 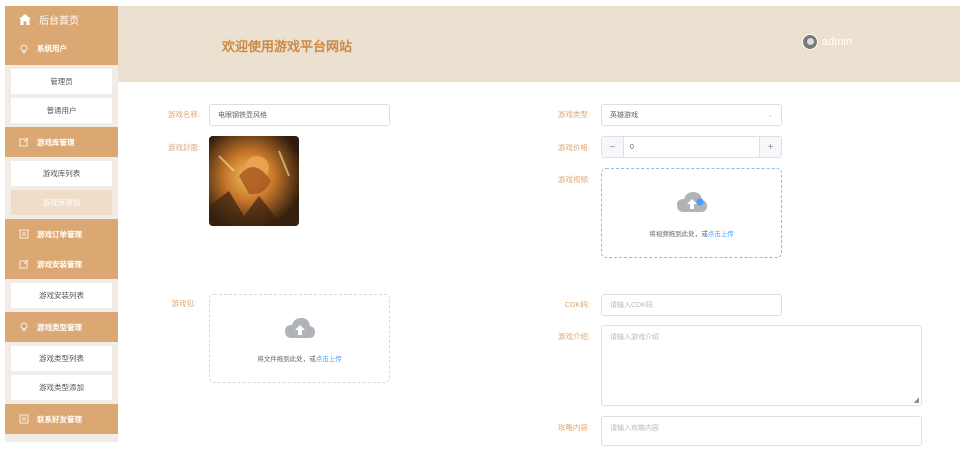 I want to click on sidebar-group-contact: 联系好友管理, so click(x=61, y=419).